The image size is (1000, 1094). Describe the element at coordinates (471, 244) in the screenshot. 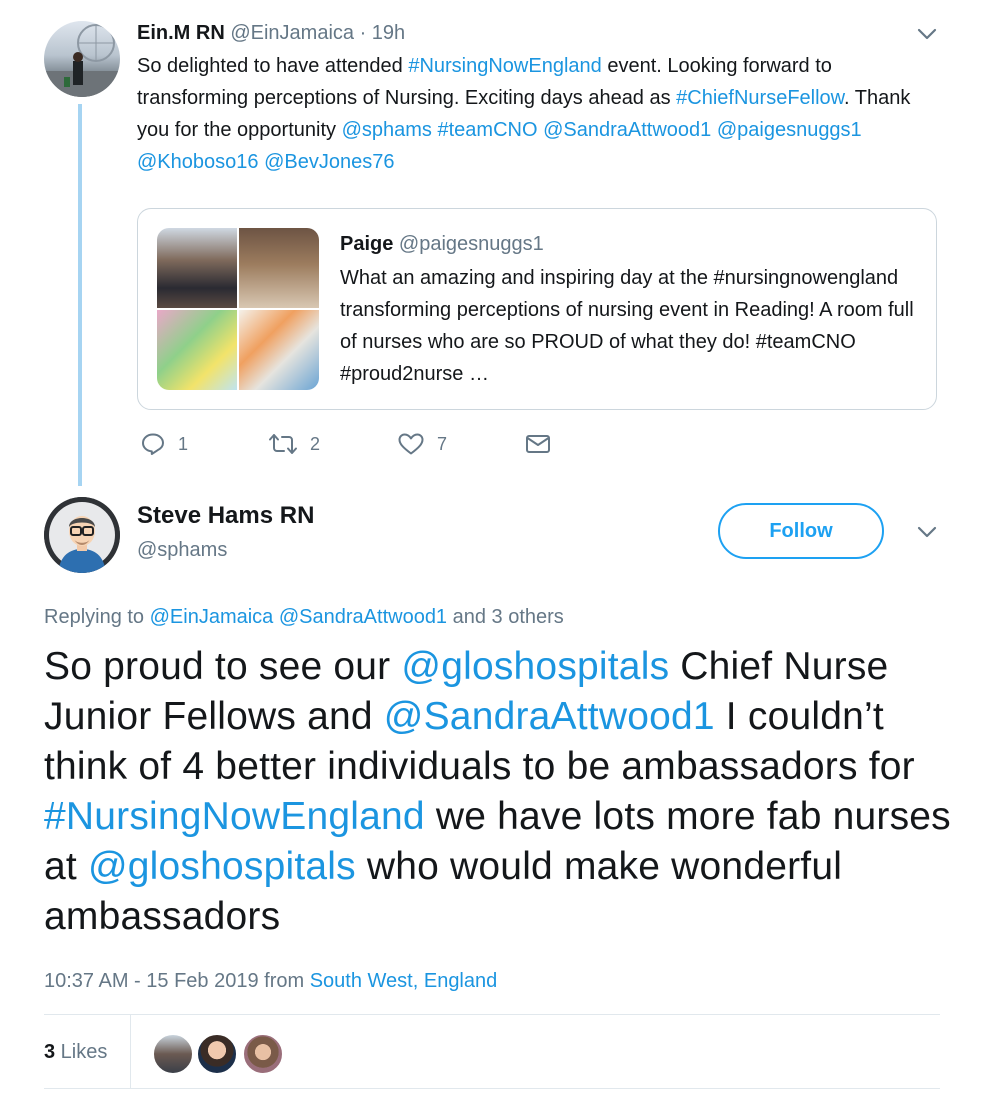

I see `paige-handle: @paigesnuggs1` at that location.